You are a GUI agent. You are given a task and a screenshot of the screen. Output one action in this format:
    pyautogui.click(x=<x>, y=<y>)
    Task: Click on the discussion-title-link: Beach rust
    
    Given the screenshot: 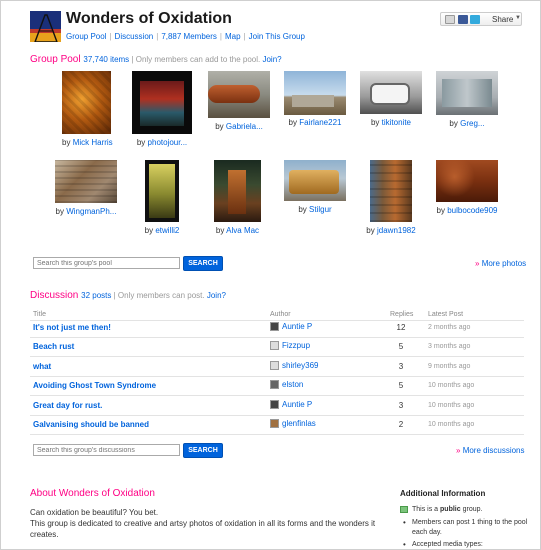 What is the action you would take?
    pyautogui.click(x=53, y=346)
    